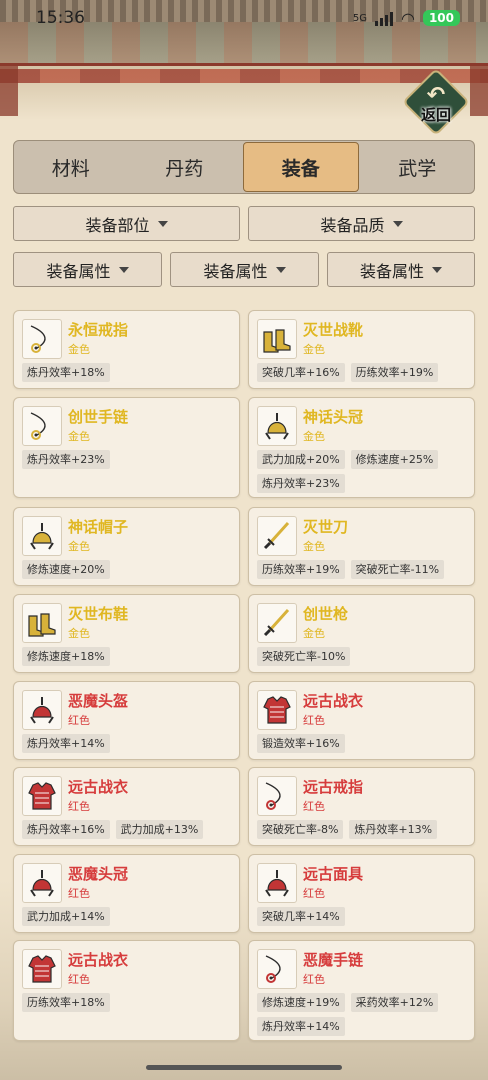 This screenshot has height=1080, width=488. What do you see at coordinates (126, 447) in the screenshot?
I see `item-card: 创世手链 金色 炼丹效率+23%` at bounding box center [126, 447].